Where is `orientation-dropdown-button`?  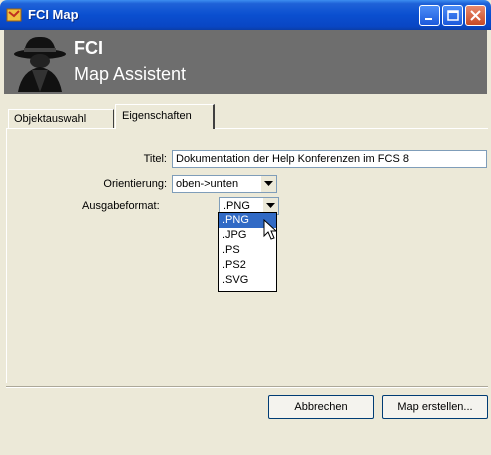
orientation-dropdown-button is located at coordinates (268, 184).